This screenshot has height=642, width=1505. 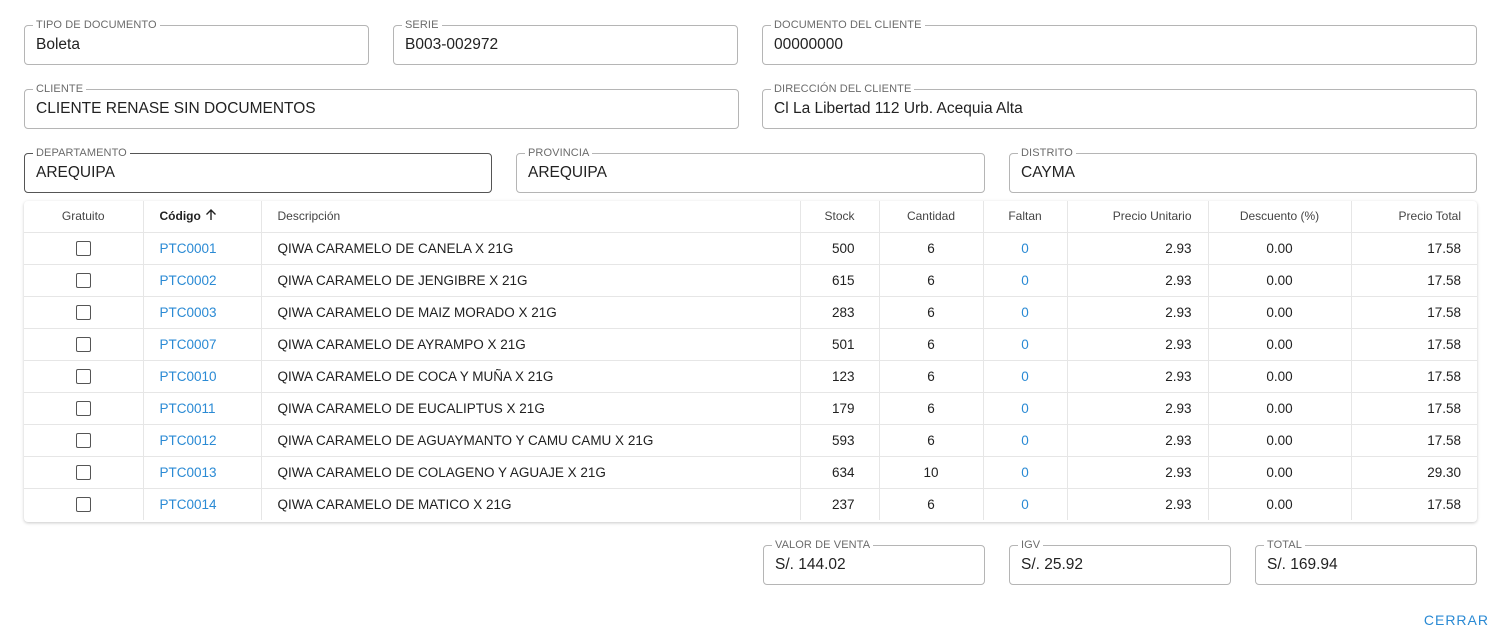 I want to click on cantidad-cell: 6, so click(x=931, y=312).